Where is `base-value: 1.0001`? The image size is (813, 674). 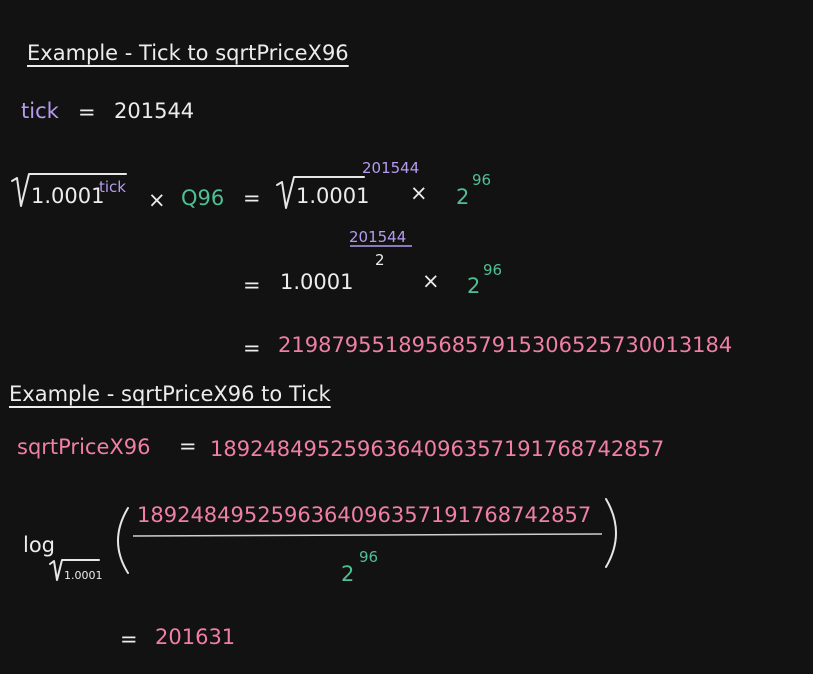
base-value: 1.0001 is located at coordinates (317, 282).